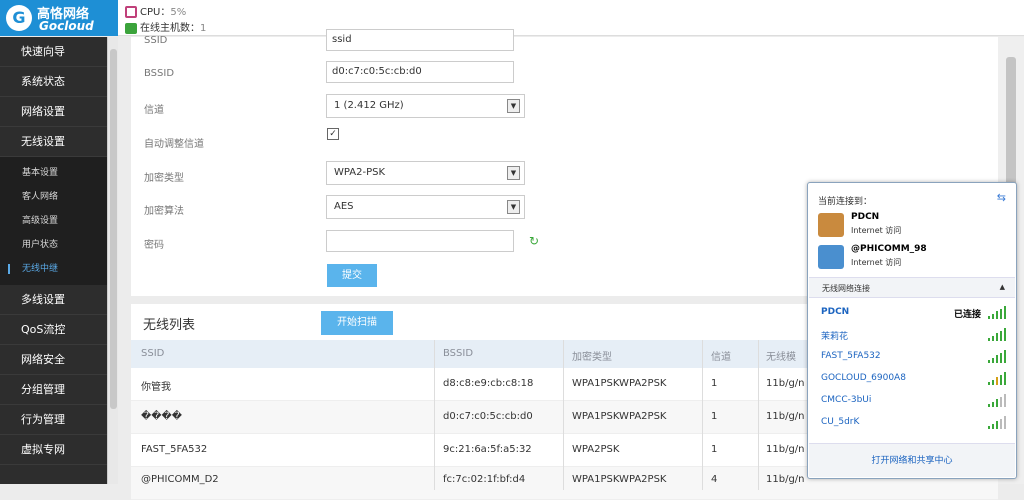  What do you see at coordinates (912, 460) in the screenshot?
I see `open-network-sharing-center-link: 打开网络和共享中心` at bounding box center [912, 460].